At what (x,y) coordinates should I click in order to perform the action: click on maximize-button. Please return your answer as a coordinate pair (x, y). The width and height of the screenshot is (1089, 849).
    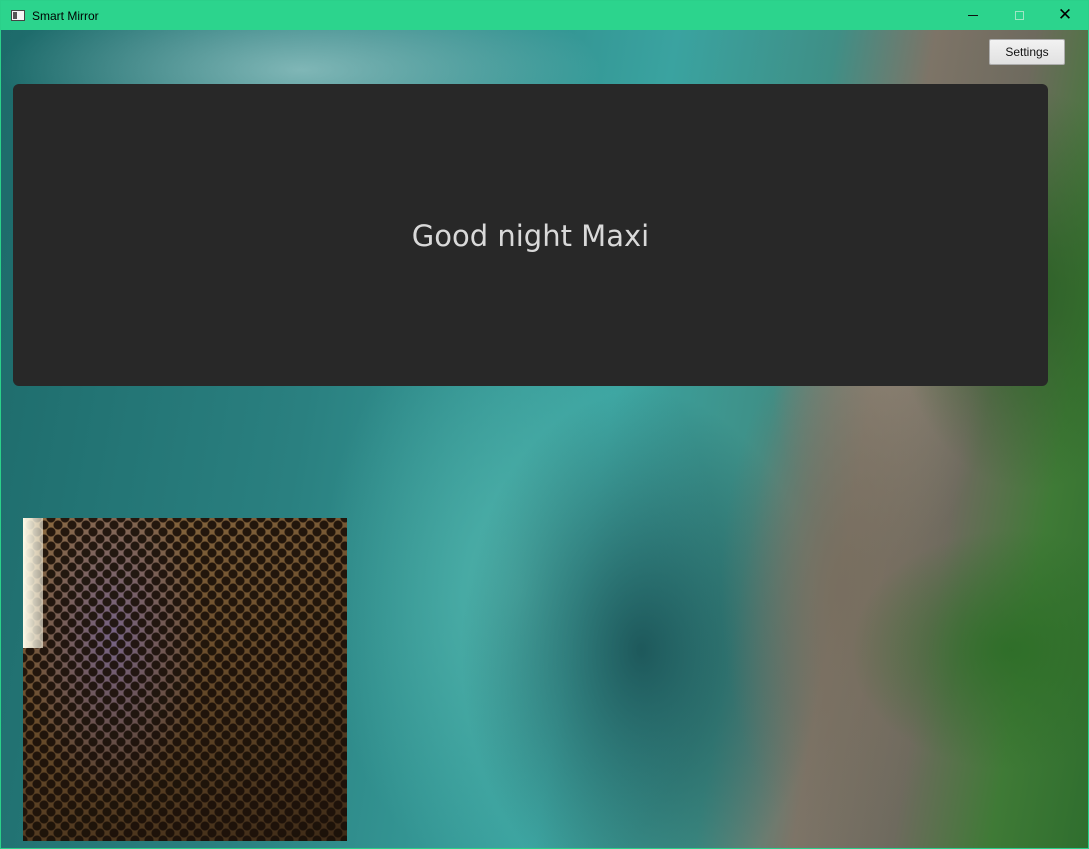
    Looking at the image, I should click on (1019, 15).